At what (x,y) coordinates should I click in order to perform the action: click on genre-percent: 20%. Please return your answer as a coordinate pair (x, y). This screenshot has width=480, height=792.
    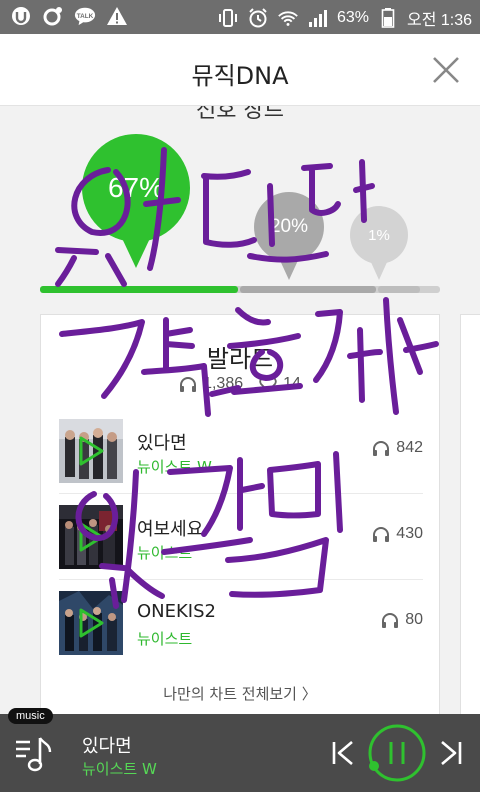
    Looking at the image, I should click on (289, 226).